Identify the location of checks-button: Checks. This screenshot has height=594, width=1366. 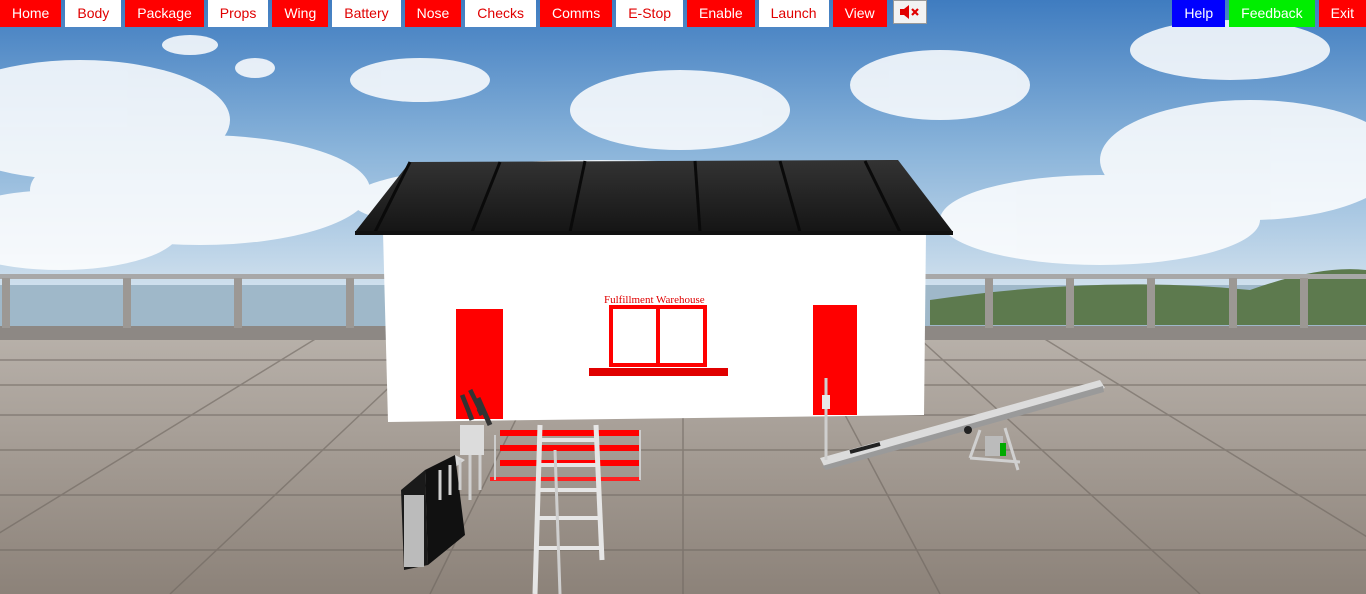
(500, 13).